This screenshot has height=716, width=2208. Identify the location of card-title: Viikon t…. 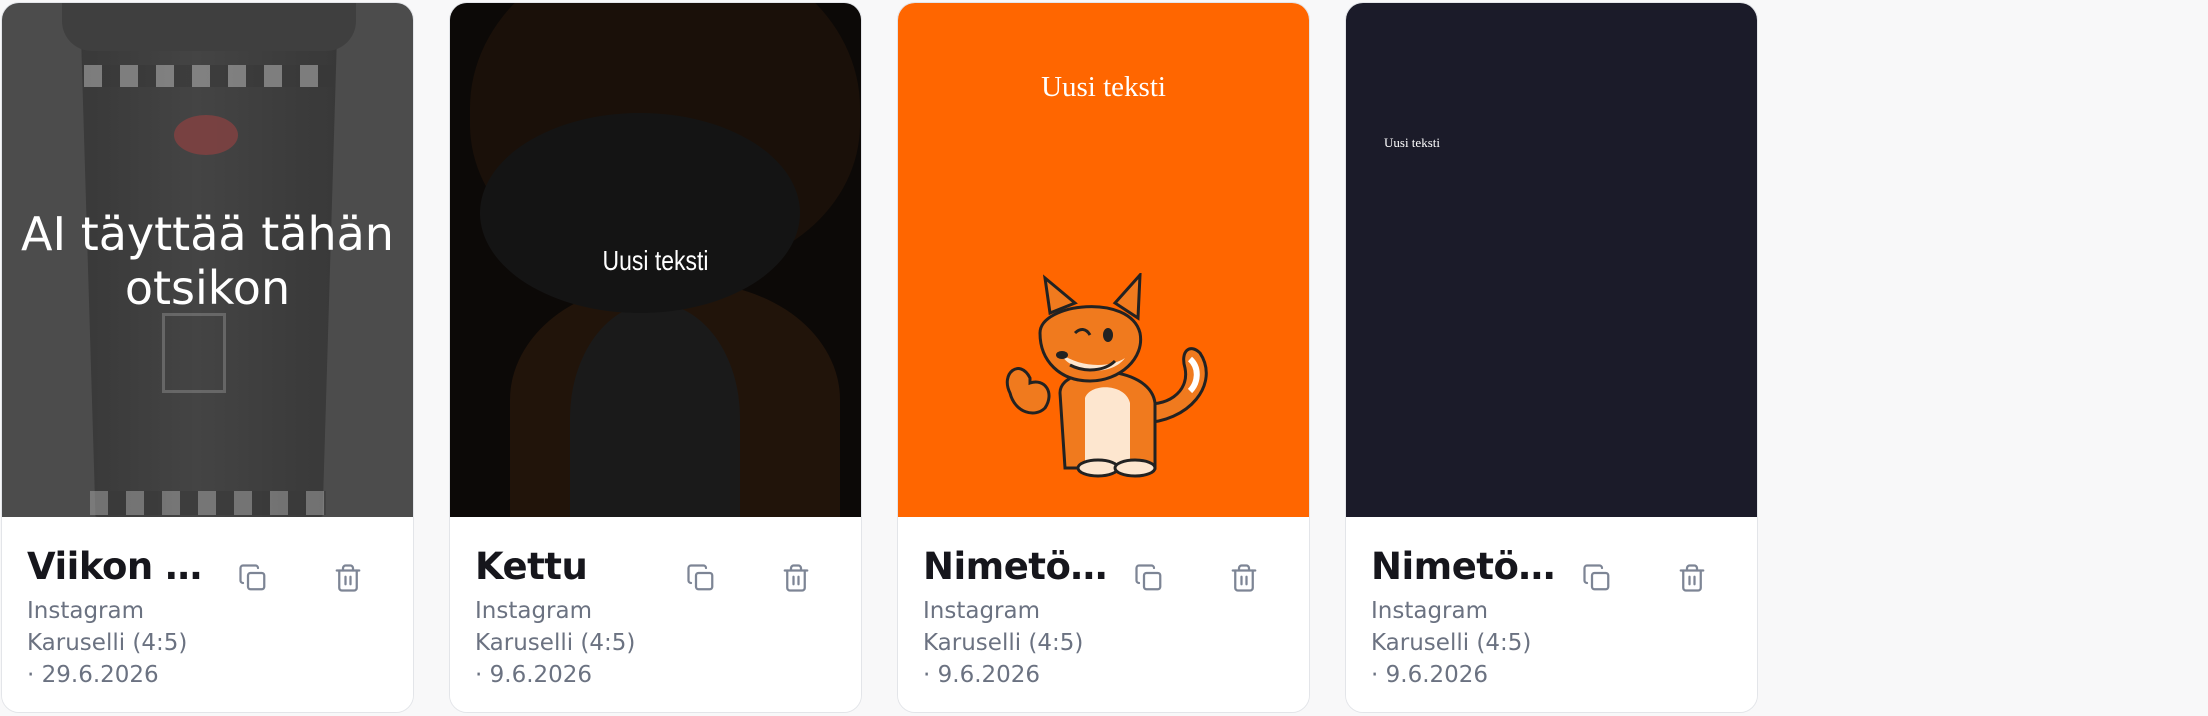
(122, 566).